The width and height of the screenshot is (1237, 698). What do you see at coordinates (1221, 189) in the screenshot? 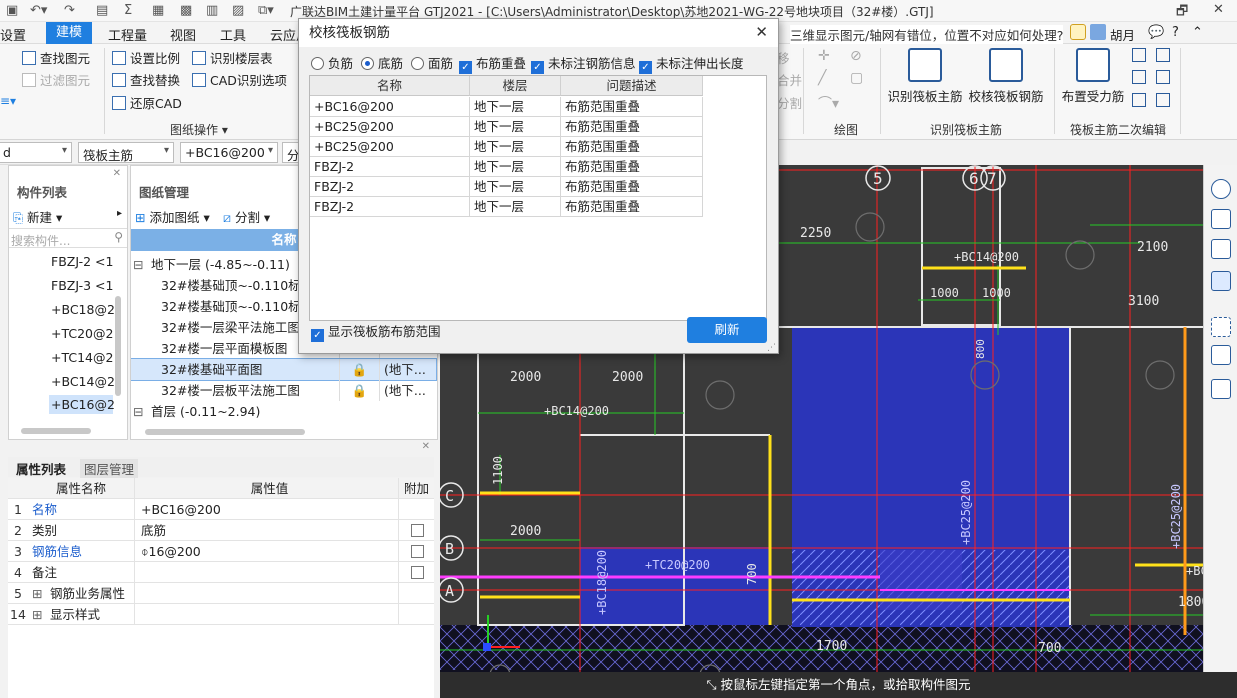
I see `orbit-icon` at bounding box center [1221, 189].